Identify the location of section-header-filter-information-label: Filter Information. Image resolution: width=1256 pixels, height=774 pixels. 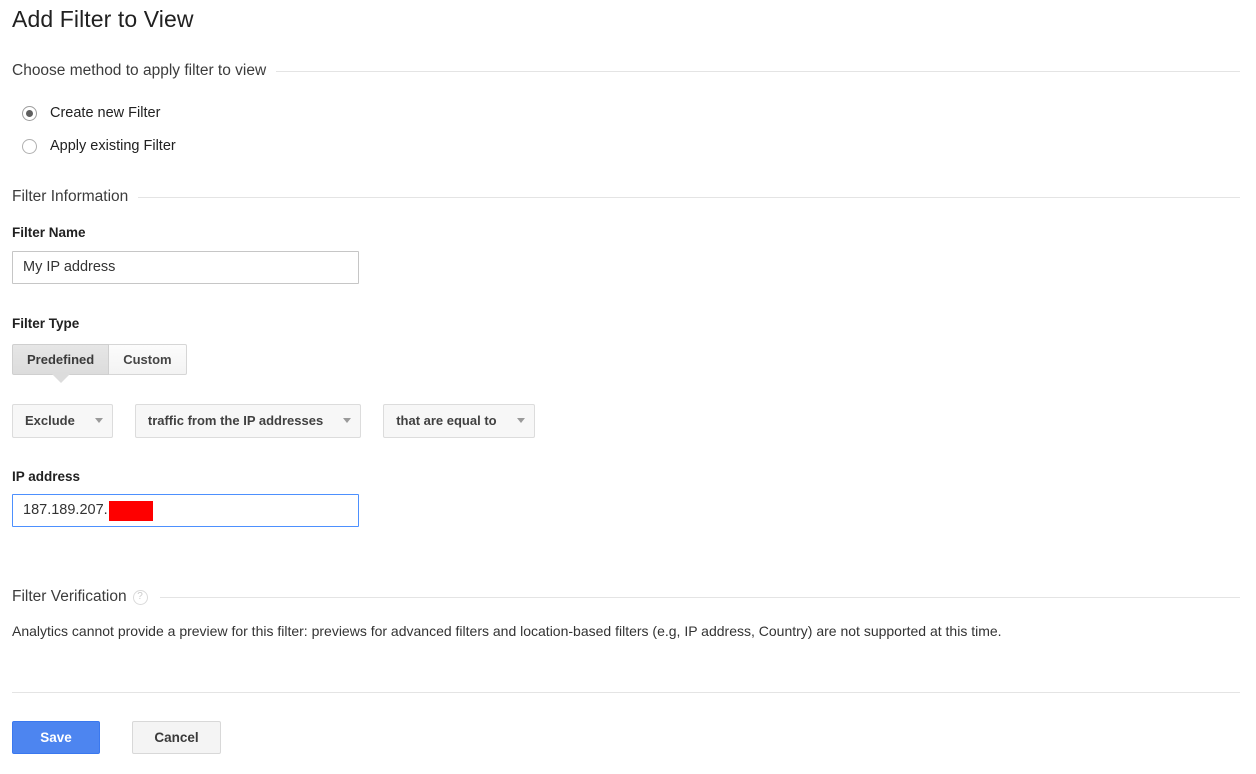
(70, 196).